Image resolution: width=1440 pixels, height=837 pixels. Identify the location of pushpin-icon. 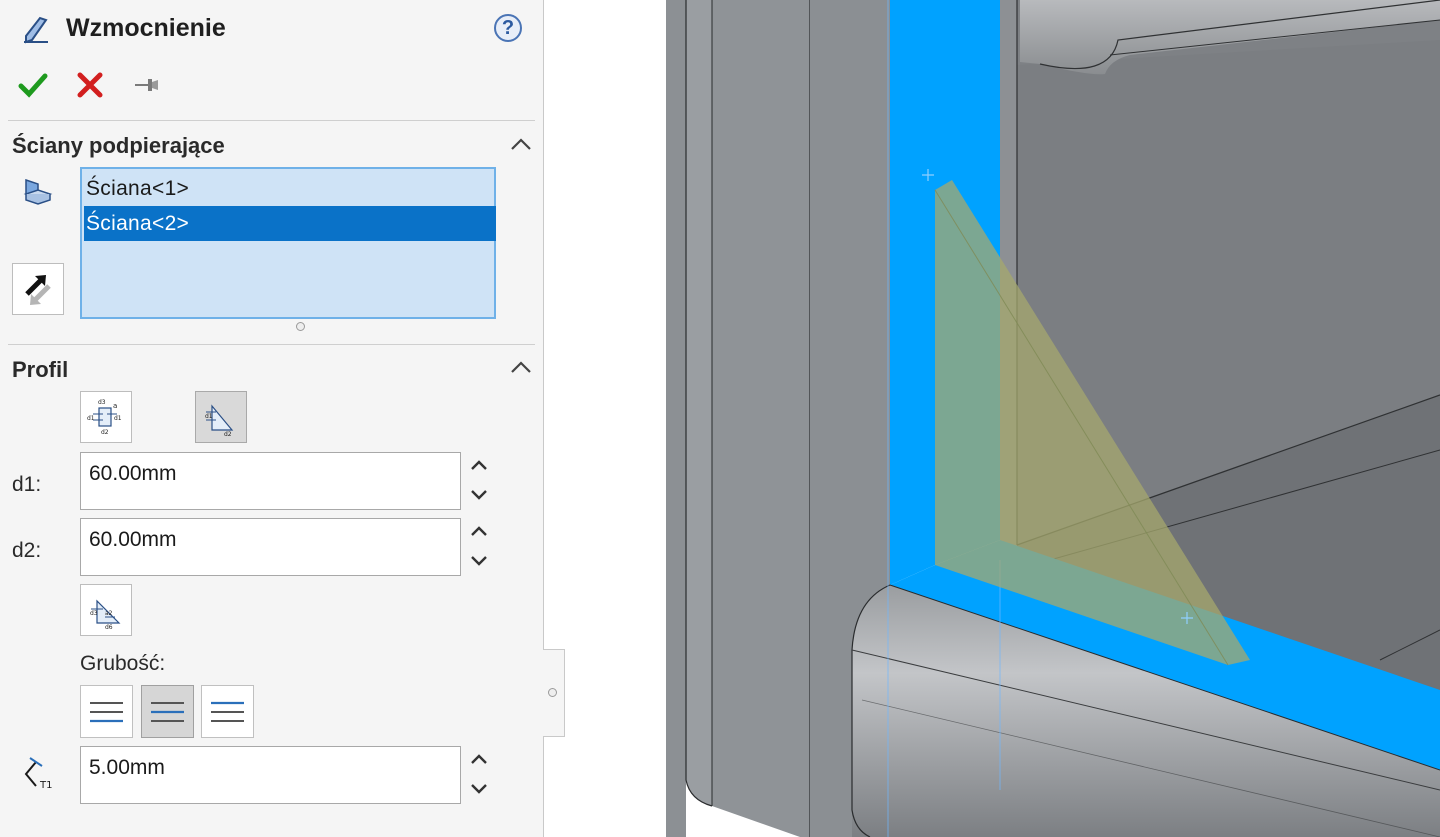
(146, 85).